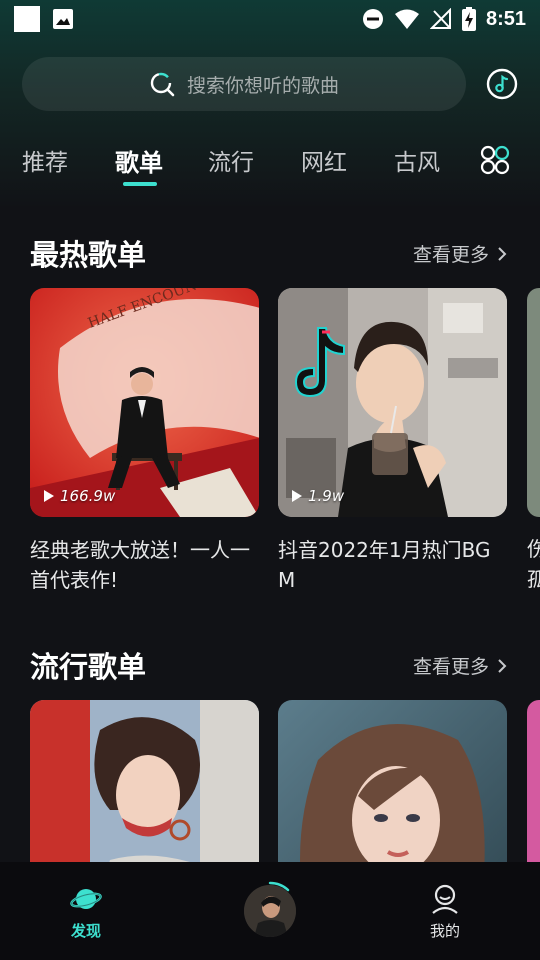 The height and width of the screenshot is (960, 540). I want to click on playlist-title: 抖音2022年1月热门BGM, so click(384, 565).